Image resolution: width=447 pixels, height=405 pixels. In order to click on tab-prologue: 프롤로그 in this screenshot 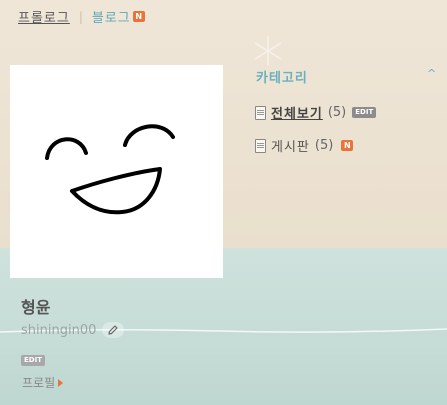, I will do `click(44, 16)`.